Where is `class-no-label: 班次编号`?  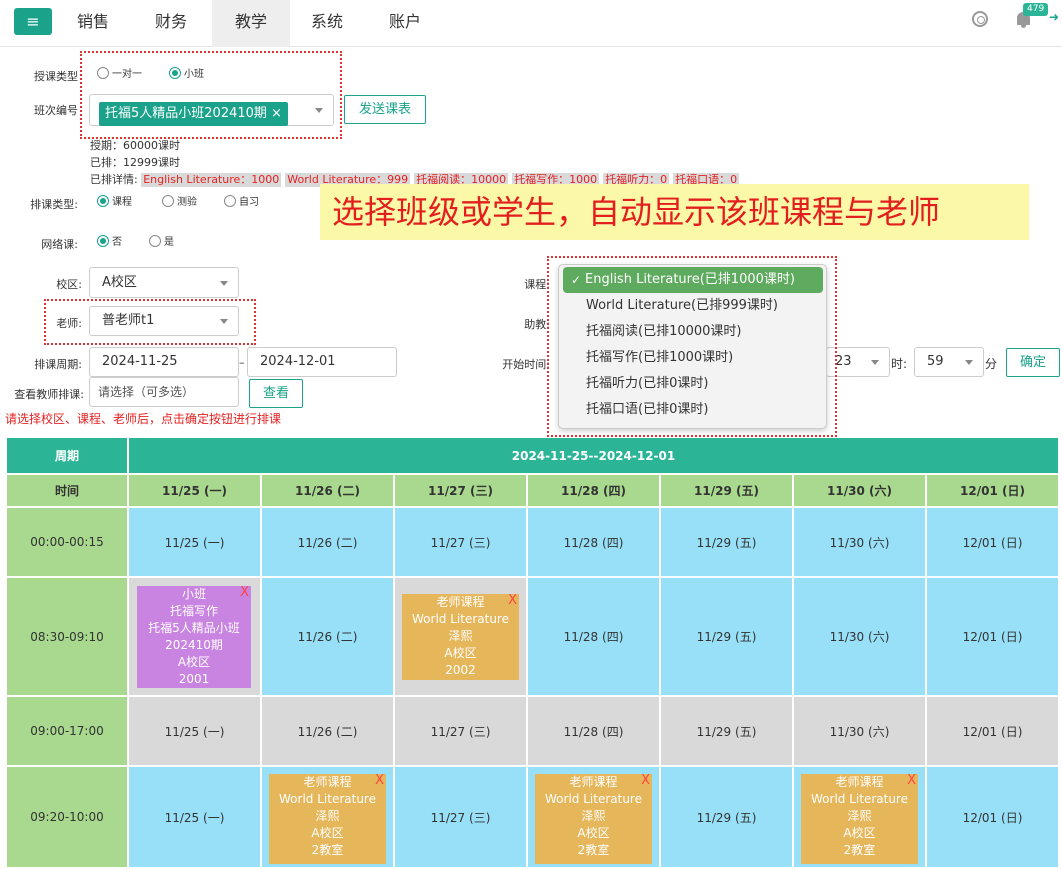 class-no-label: 班次编号 is located at coordinates (56, 110).